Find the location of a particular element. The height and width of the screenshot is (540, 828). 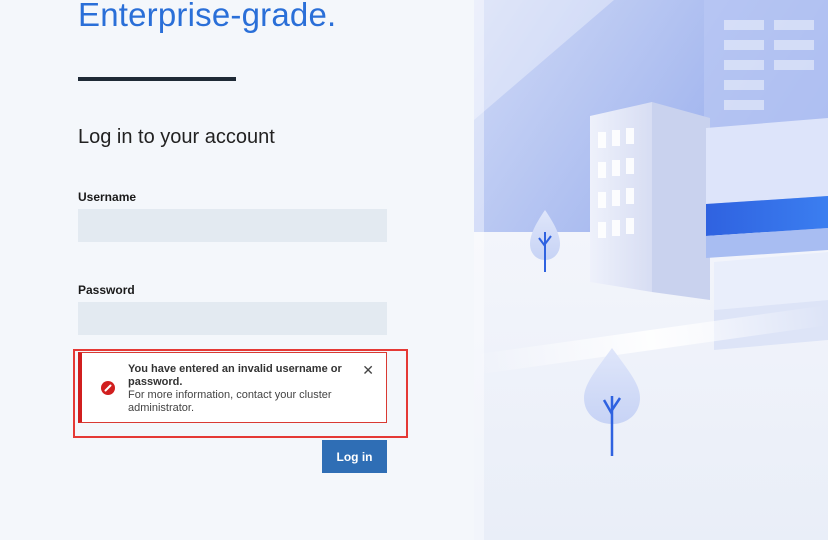

hero-tagline: Enterprise-grade. is located at coordinates (207, 16).